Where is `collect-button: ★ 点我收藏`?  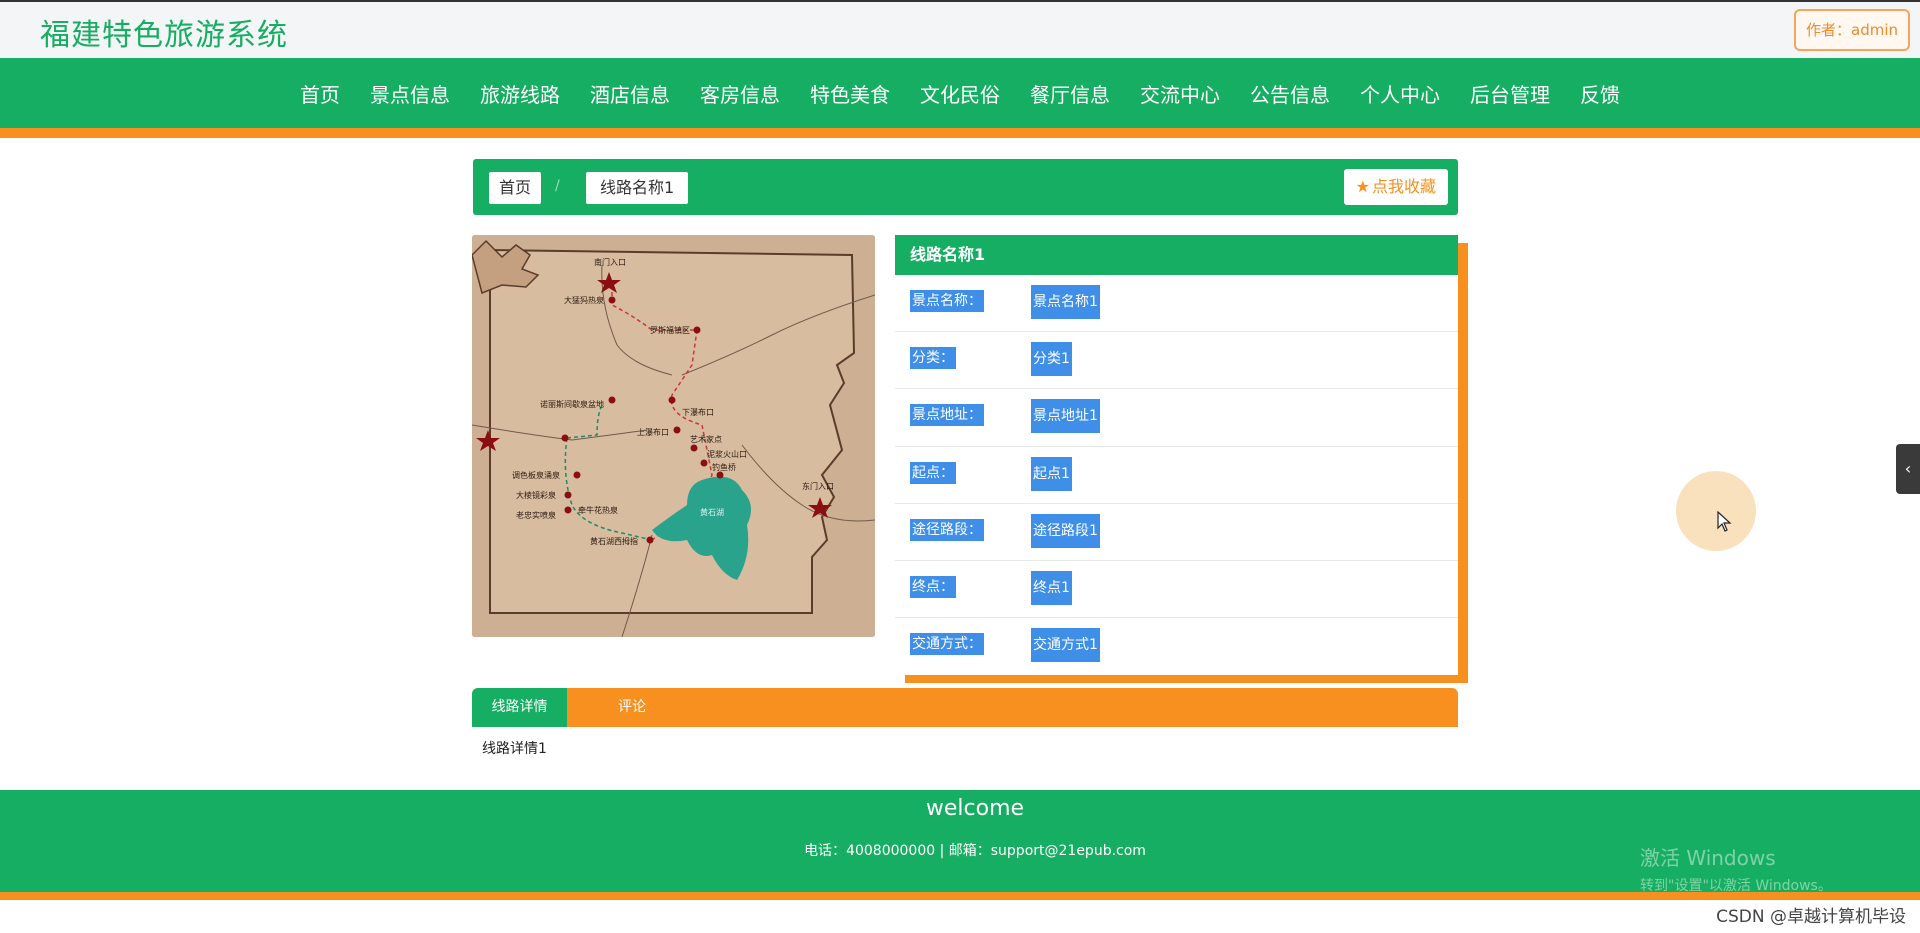 collect-button: ★ 点我收藏 is located at coordinates (1395, 187).